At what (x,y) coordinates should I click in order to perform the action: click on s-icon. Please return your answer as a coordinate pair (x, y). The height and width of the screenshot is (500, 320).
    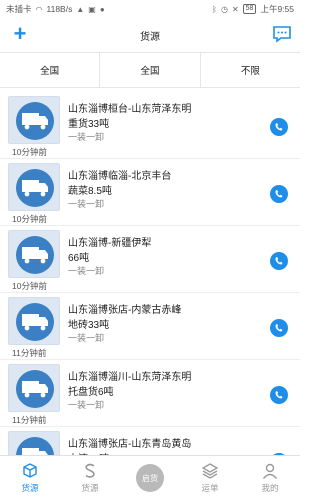
    Looking at the image, I should click on (90, 470).